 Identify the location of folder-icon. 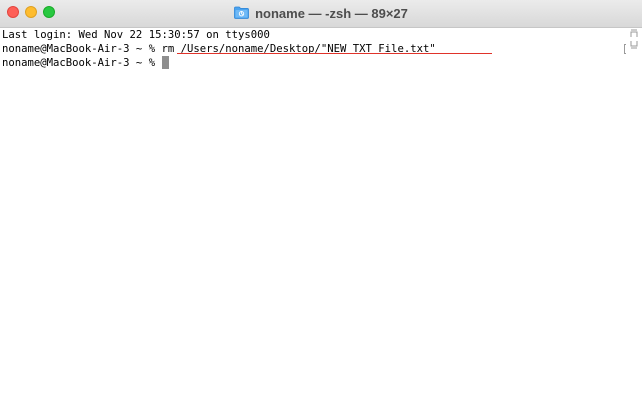
(241, 12).